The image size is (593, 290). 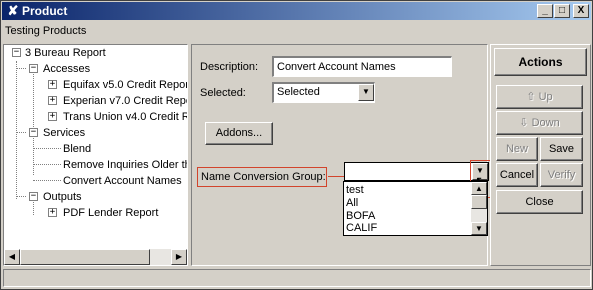 What do you see at coordinates (545, 123) in the screenshot?
I see `down-label: Down` at bounding box center [545, 123].